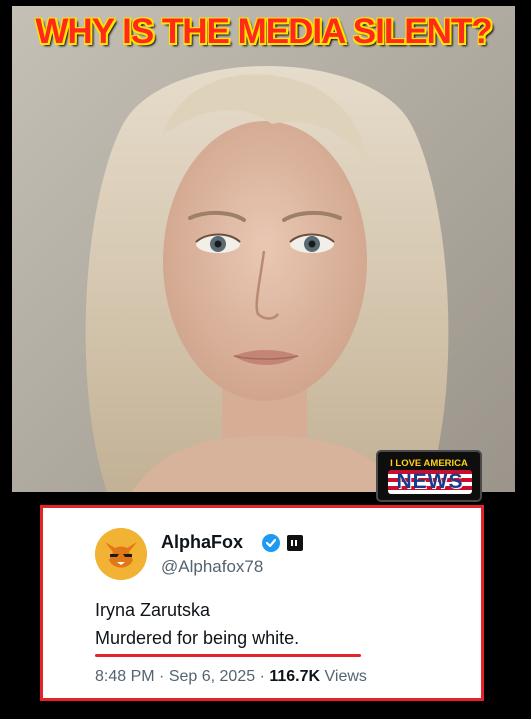  Describe the element at coordinates (295, 676) in the screenshot. I see `views-count: 116.7K` at that location.